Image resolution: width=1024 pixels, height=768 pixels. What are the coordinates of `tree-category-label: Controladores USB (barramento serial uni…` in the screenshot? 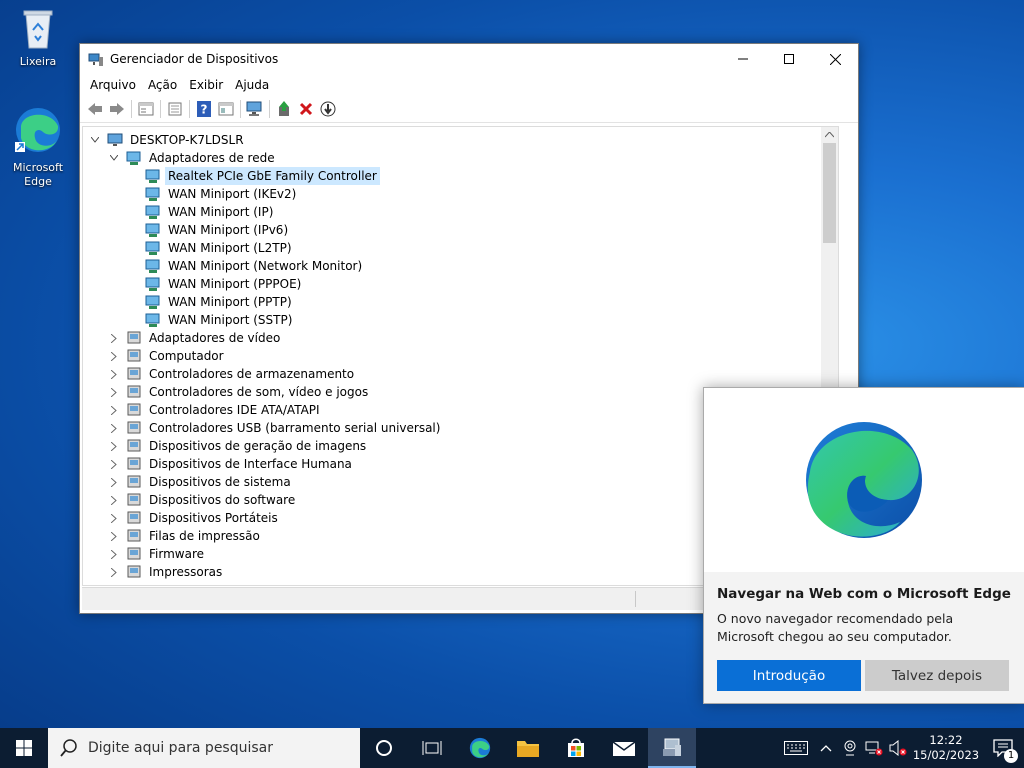 It's located at (295, 428).